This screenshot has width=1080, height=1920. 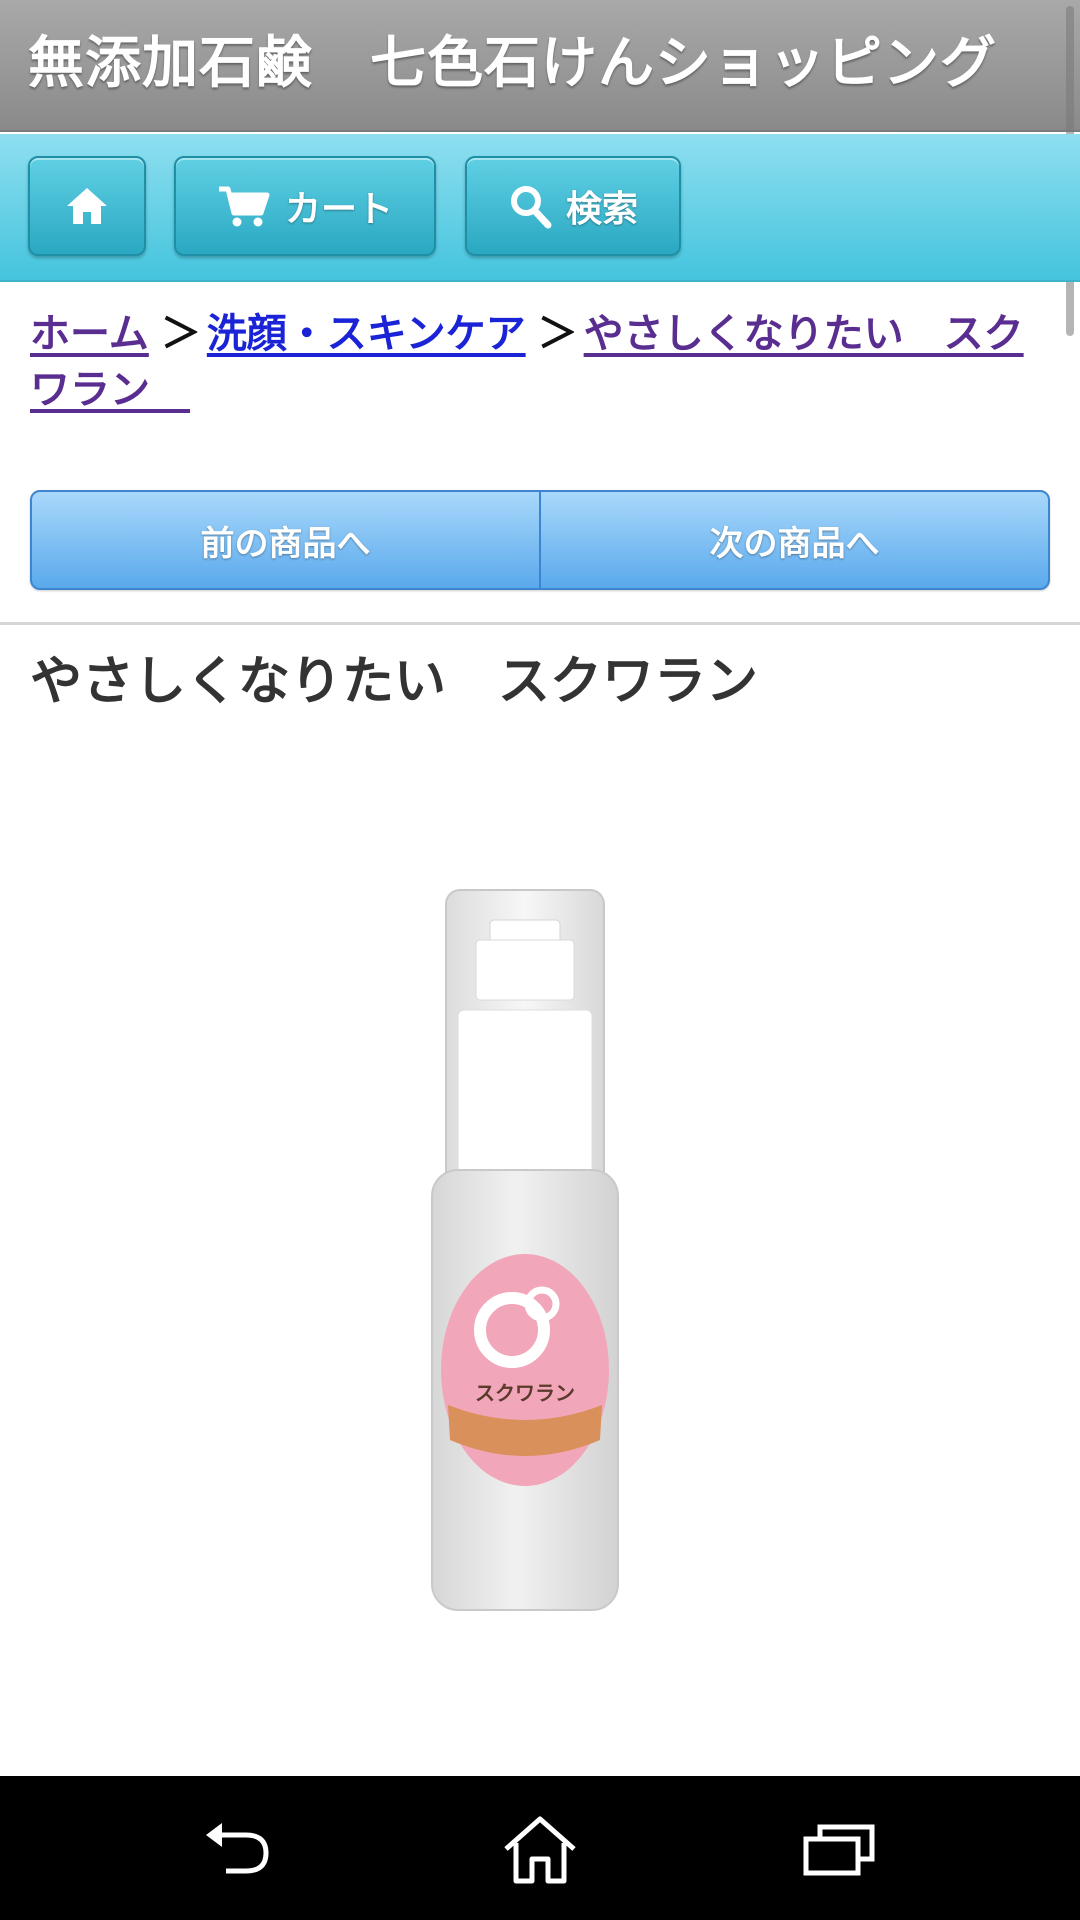 I want to click on system-navigation-bar, so click(x=540, y=1848).